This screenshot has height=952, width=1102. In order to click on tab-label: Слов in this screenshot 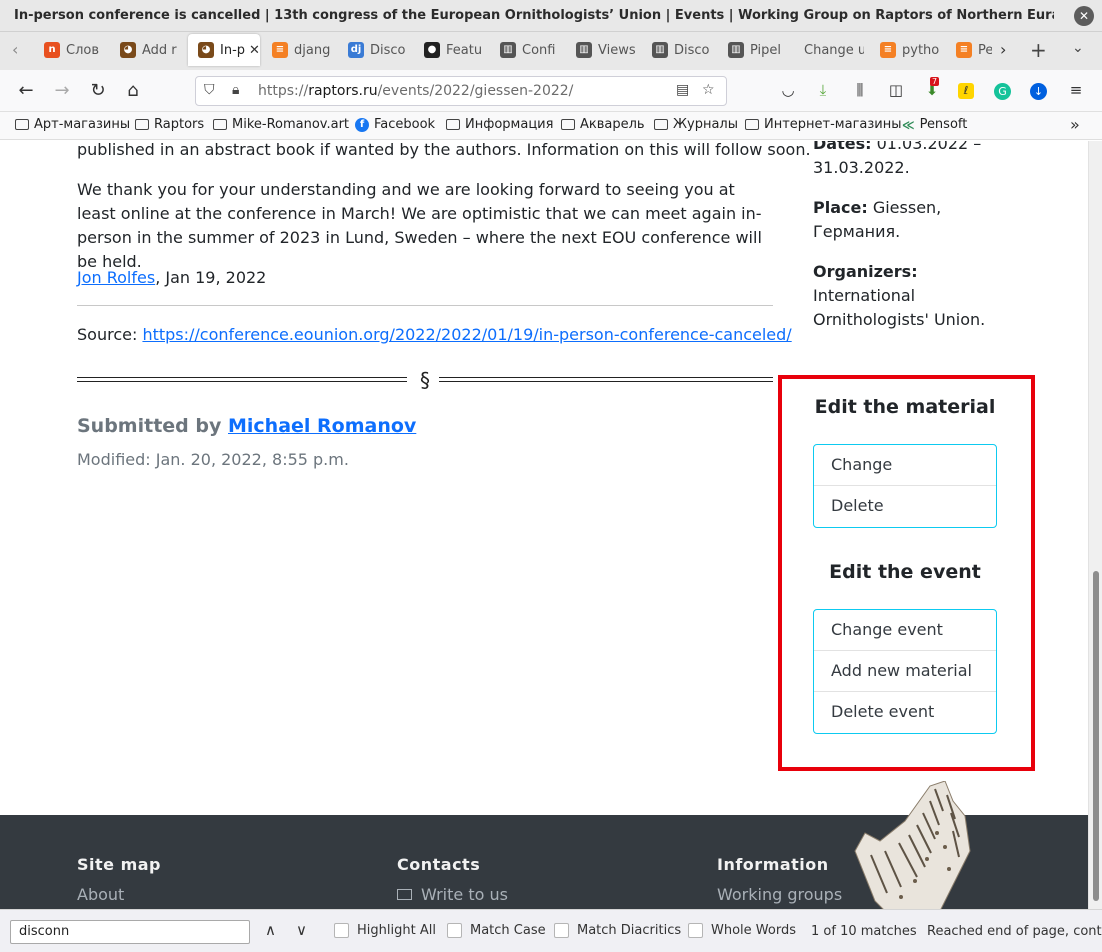, I will do `click(83, 50)`.